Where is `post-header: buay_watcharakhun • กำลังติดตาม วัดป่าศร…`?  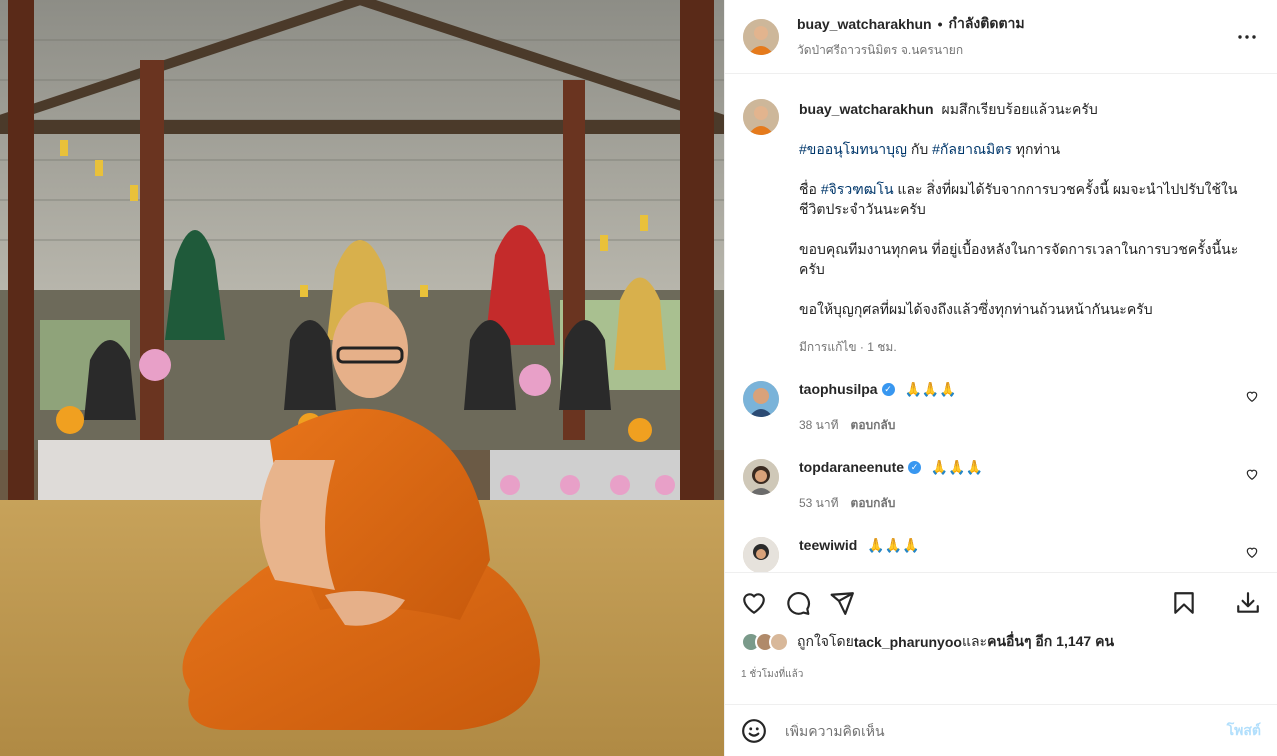 post-header: buay_watcharakhun • กำลังติดตาม วัดป่าศร… is located at coordinates (1001, 37).